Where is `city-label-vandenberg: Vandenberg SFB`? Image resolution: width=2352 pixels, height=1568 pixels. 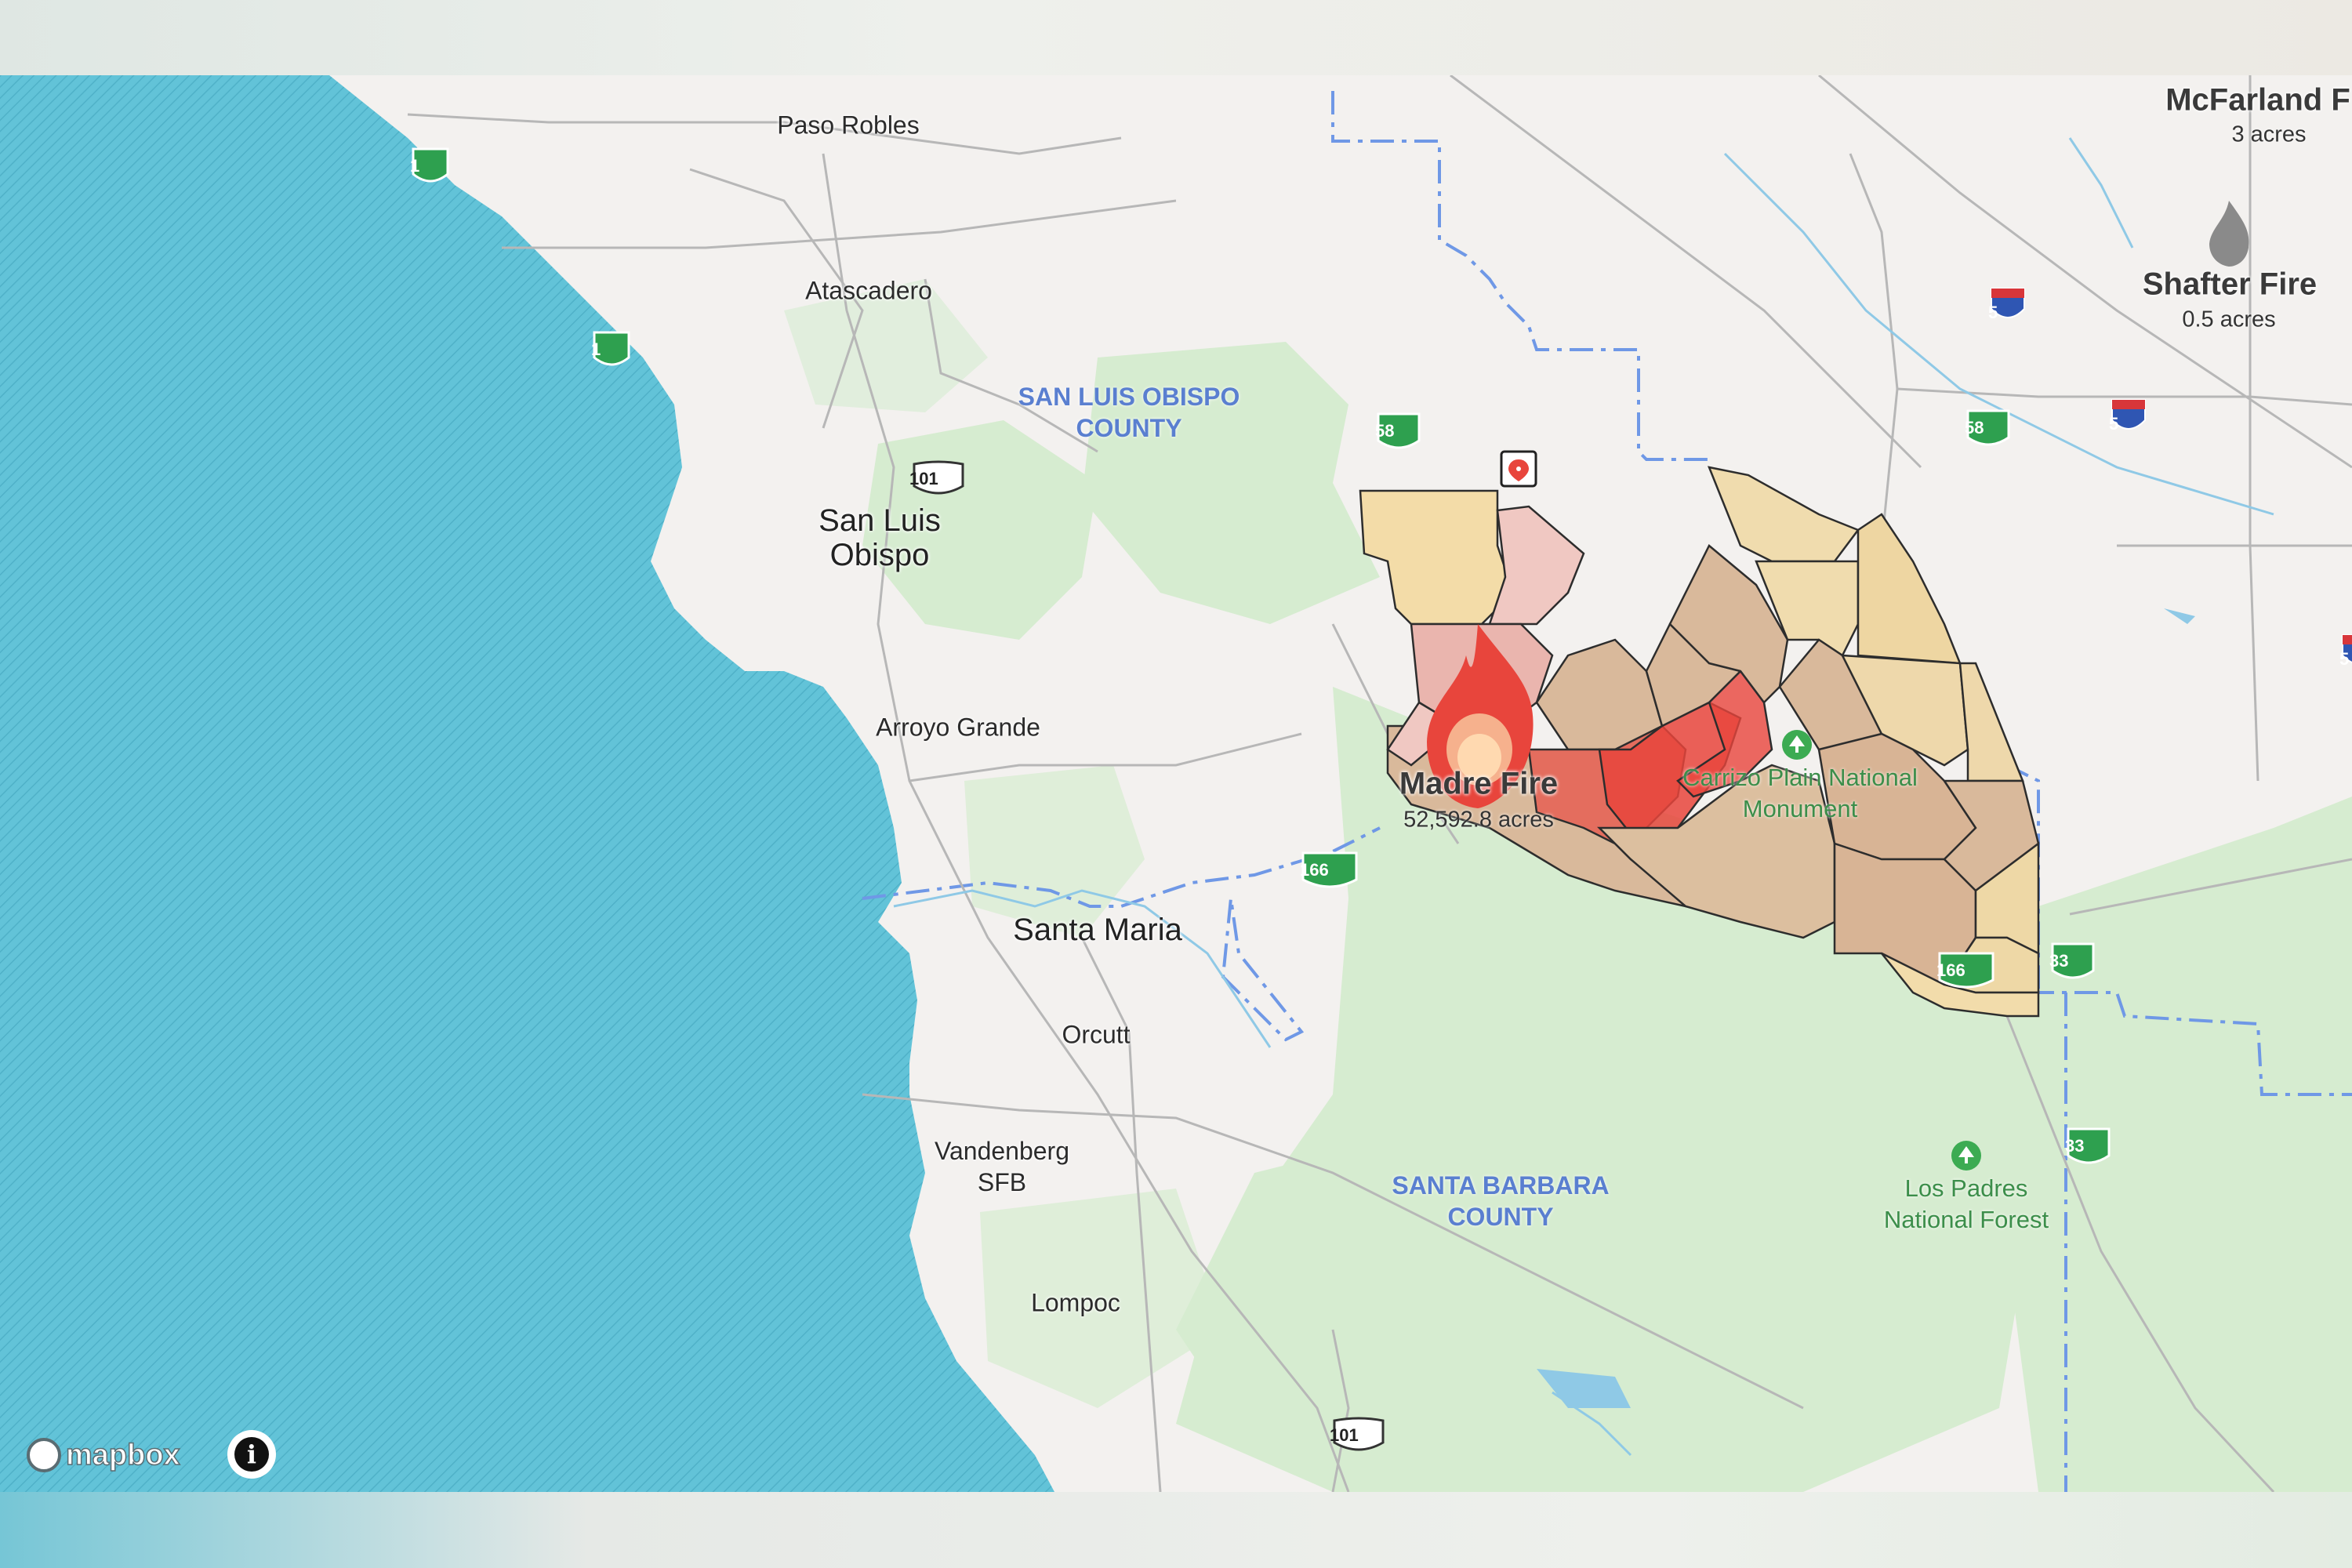 city-label-vandenberg: Vandenberg SFB is located at coordinates (1002, 1166).